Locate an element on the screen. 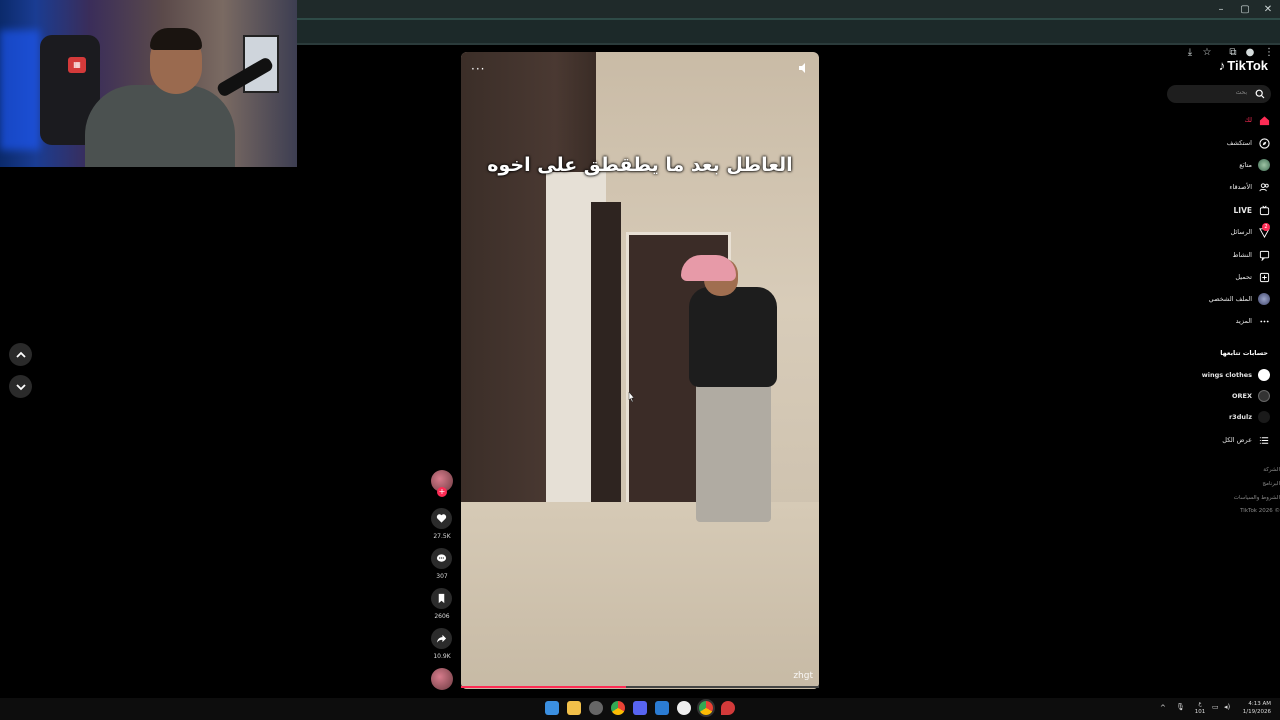 The image size is (1280, 720). led-light is located at coordinates (20, 90).